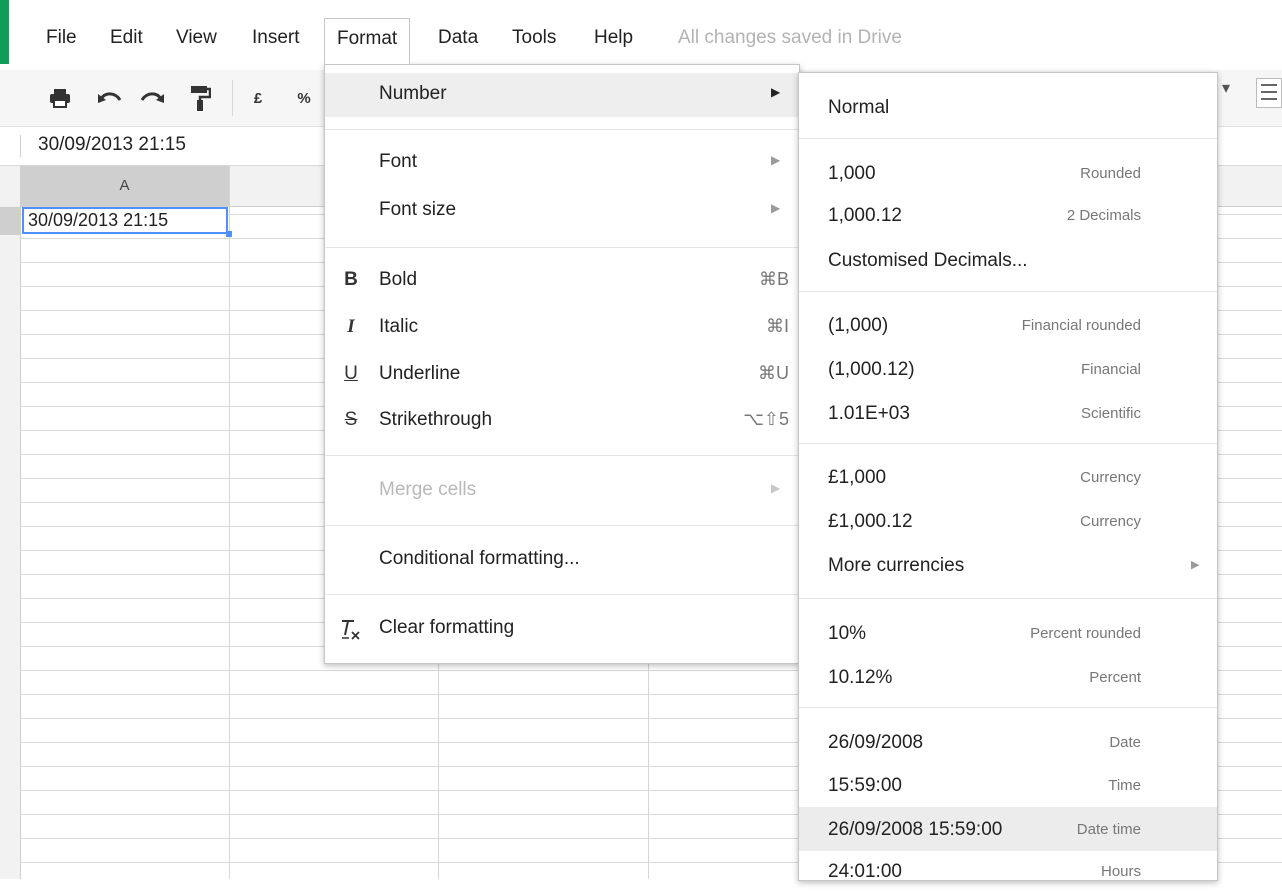 The image size is (1282, 893). What do you see at coordinates (447, 627) in the screenshot?
I see `menu-item-label: Clear formatting` at bounding box center [447, 627].